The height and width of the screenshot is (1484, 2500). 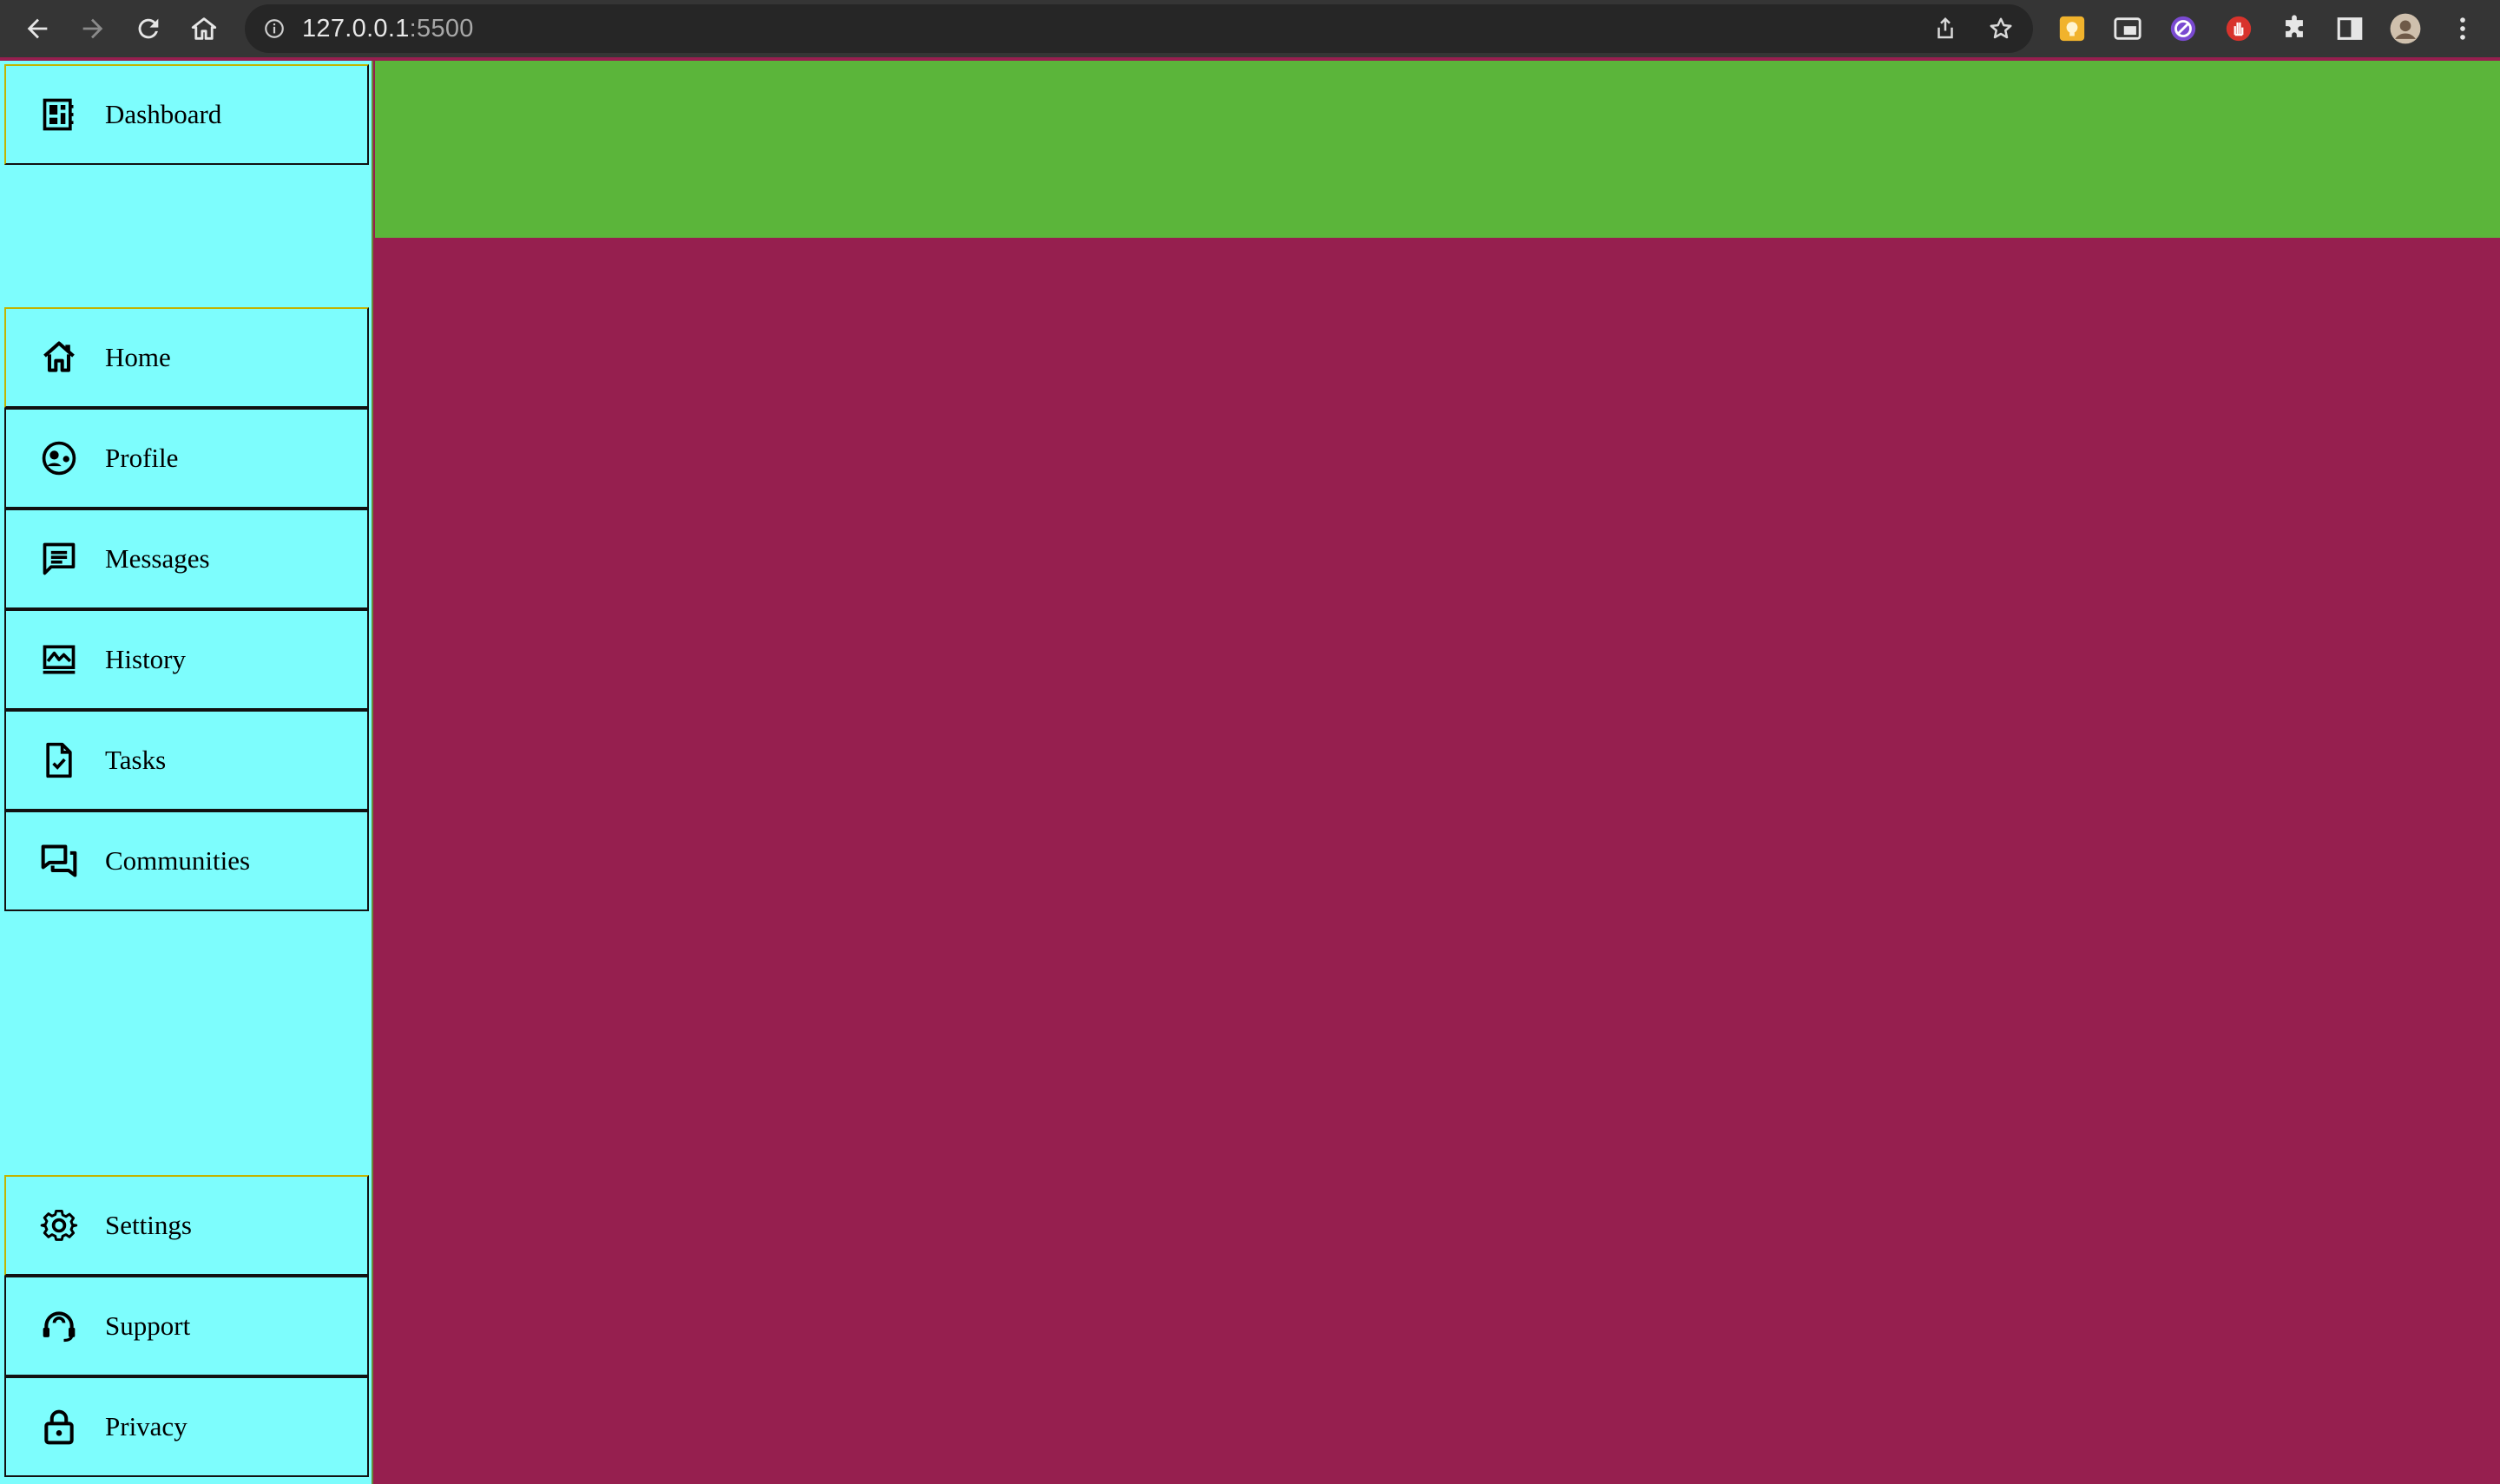 I want to click on sidebar-item-label: Communities, so click(x=178, y=861).